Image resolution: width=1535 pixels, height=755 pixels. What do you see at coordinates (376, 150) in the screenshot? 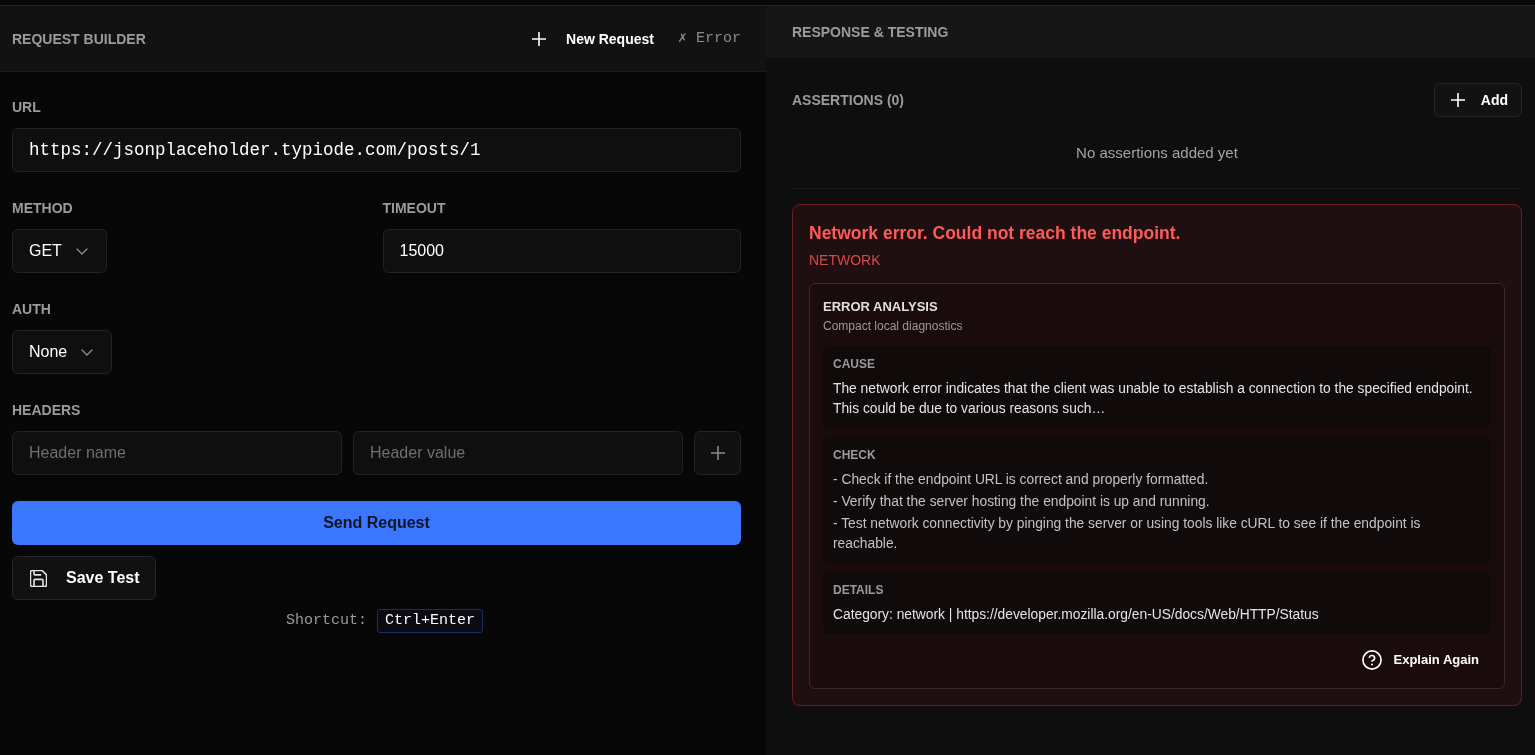
I see `url-input: https://jsonplaceholder.typiode.com/posts/1` at bounding box center [376, 150].